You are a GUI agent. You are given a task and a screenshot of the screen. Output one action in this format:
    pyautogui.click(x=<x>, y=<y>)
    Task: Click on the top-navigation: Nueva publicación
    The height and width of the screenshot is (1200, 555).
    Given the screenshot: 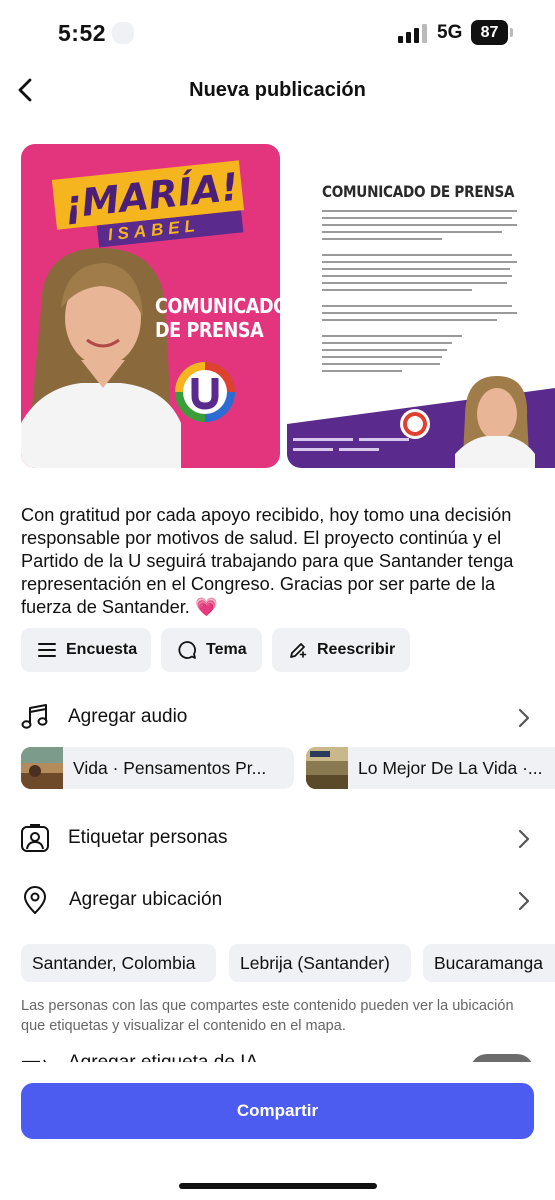 What is the action you would take?
    pyautogui.click(x=277, y=91)
    